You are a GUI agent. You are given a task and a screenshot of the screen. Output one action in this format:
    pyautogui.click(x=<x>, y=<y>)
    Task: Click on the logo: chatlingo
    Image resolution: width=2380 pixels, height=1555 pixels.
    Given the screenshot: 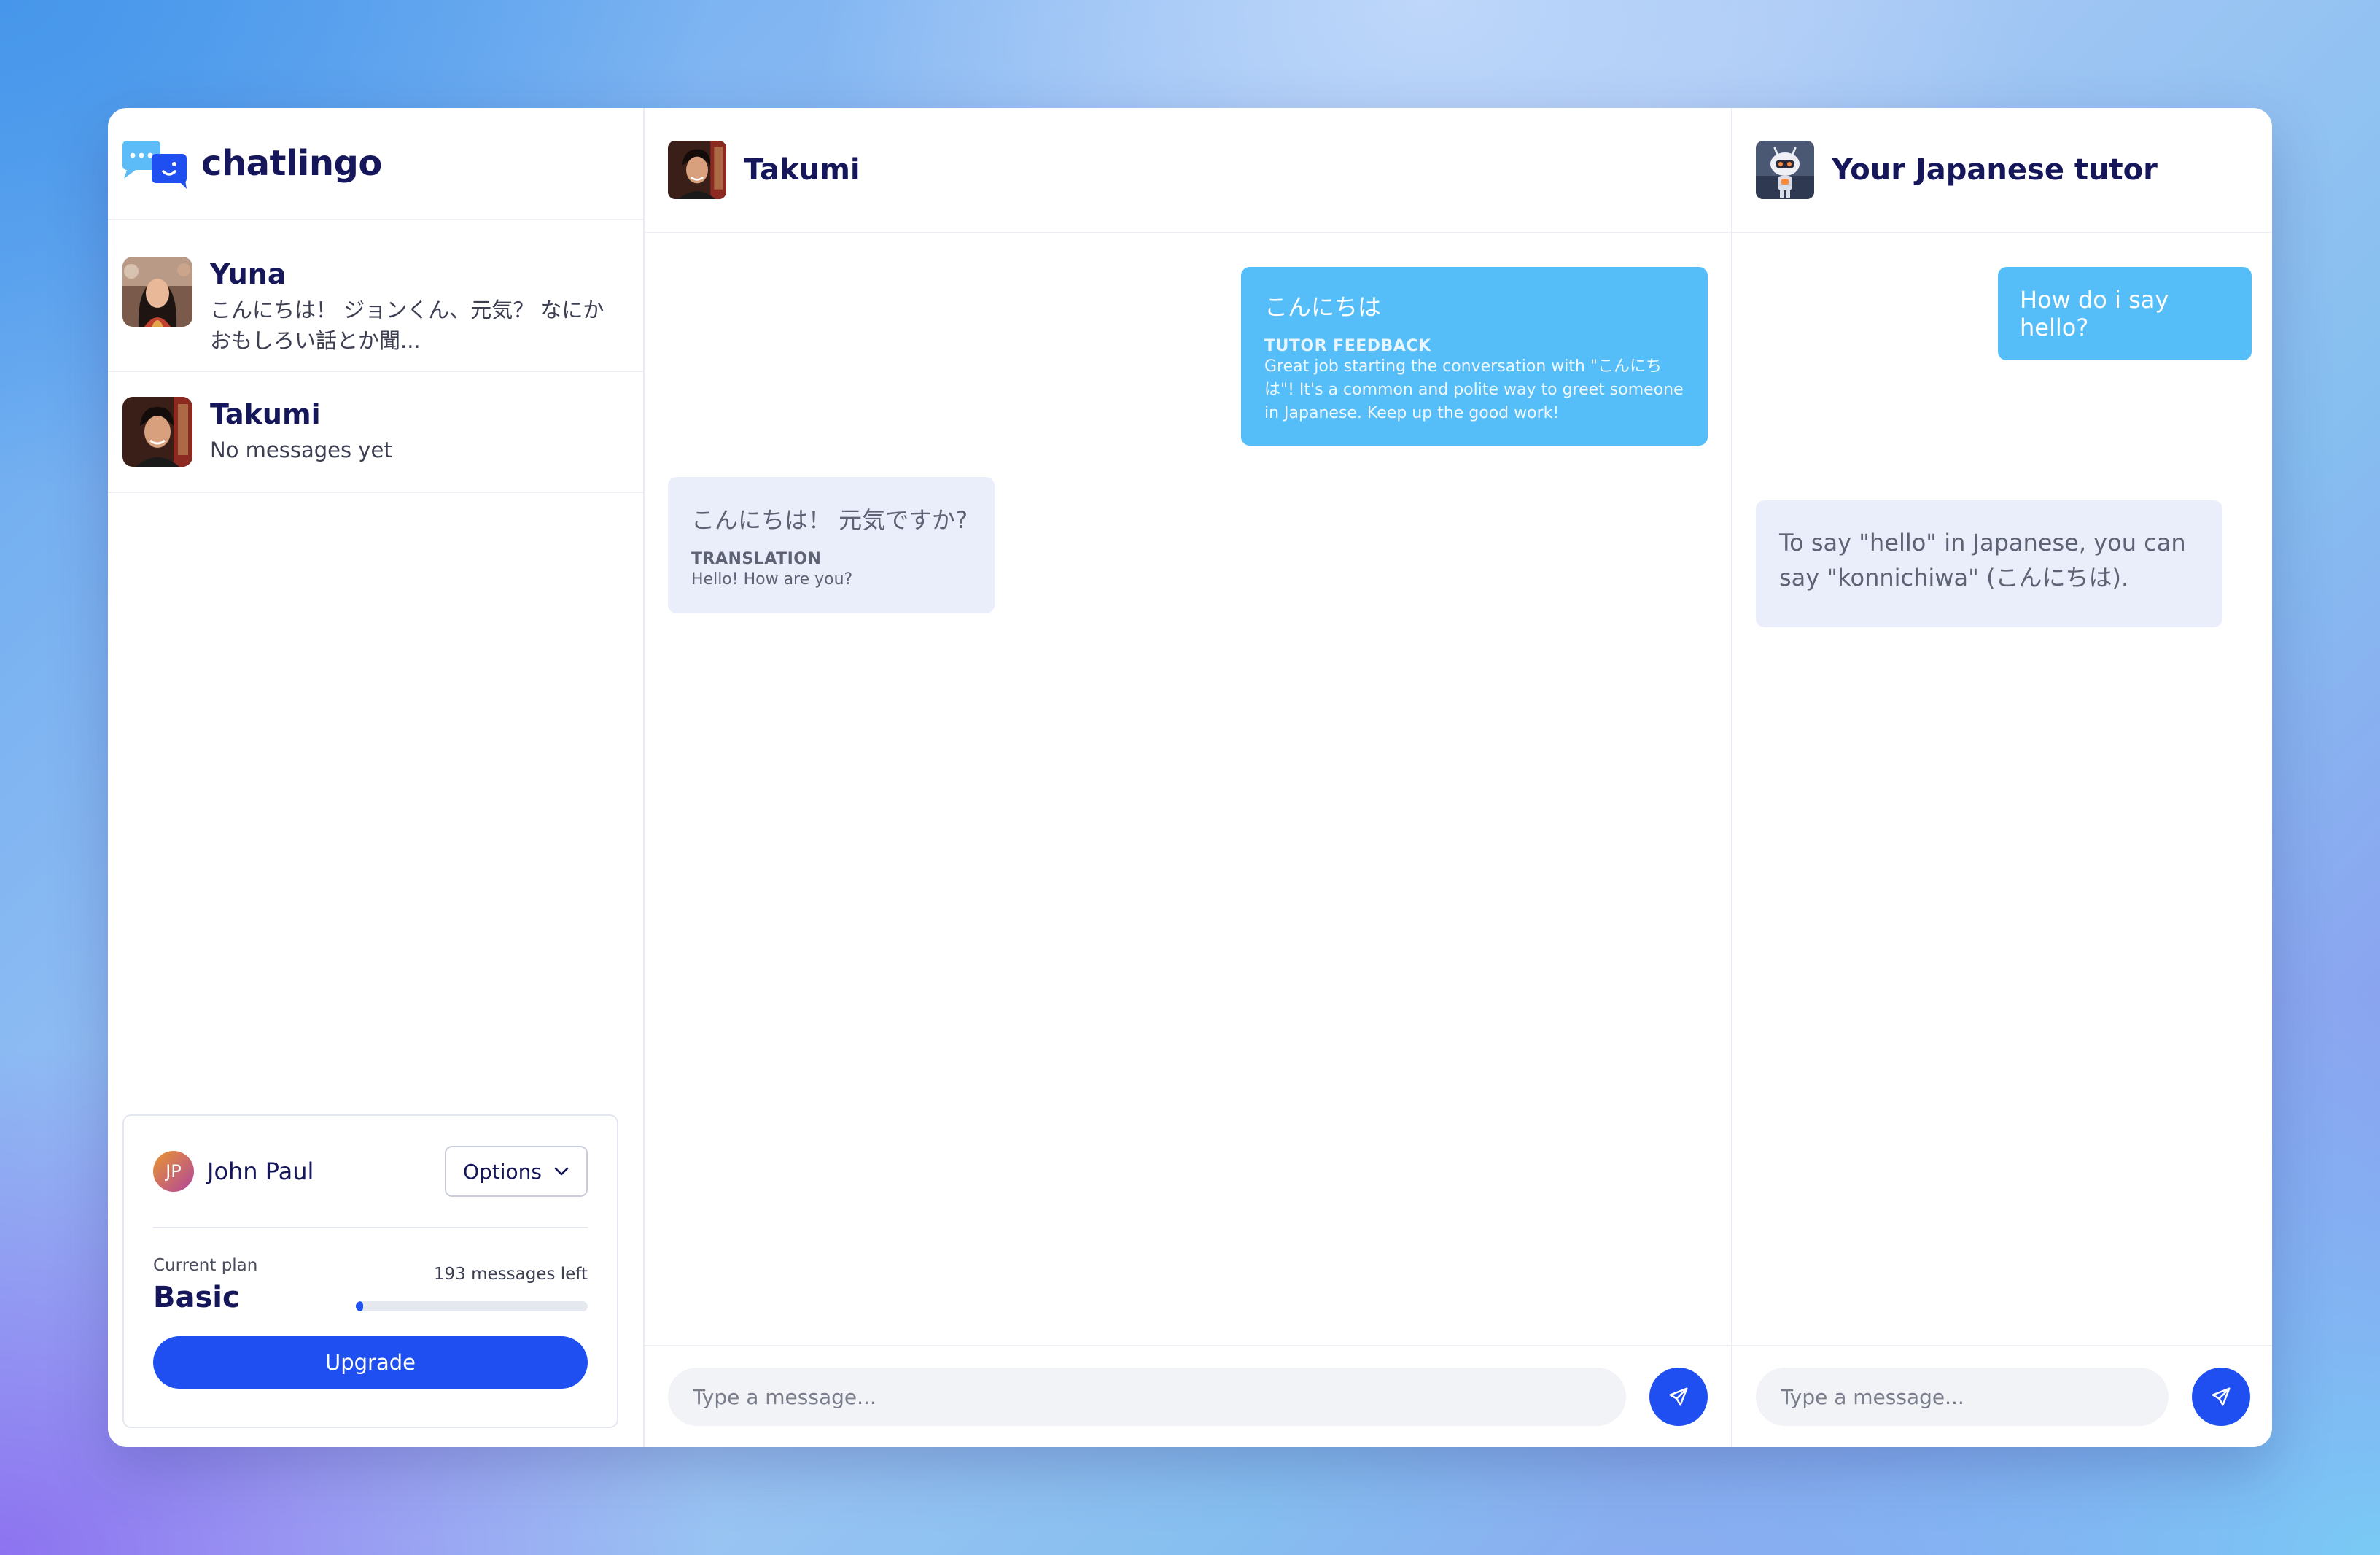 What is the action you would take?
    pyautogui.click(x=375, y=164)
    